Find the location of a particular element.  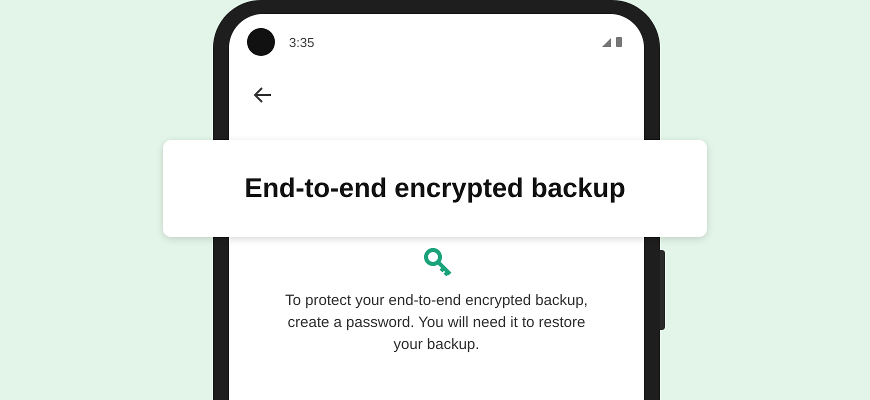

camera-icon is located at coordinates (261, 42).